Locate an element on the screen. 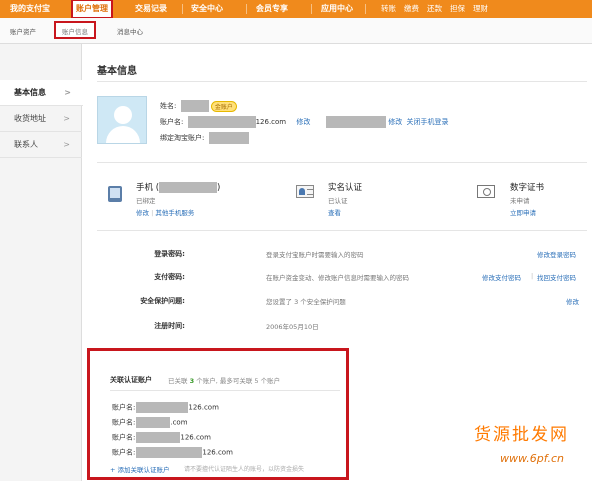 This screenshot has height=481, width=592. account-suffix: 126.com is located at coordinates (271, 122).